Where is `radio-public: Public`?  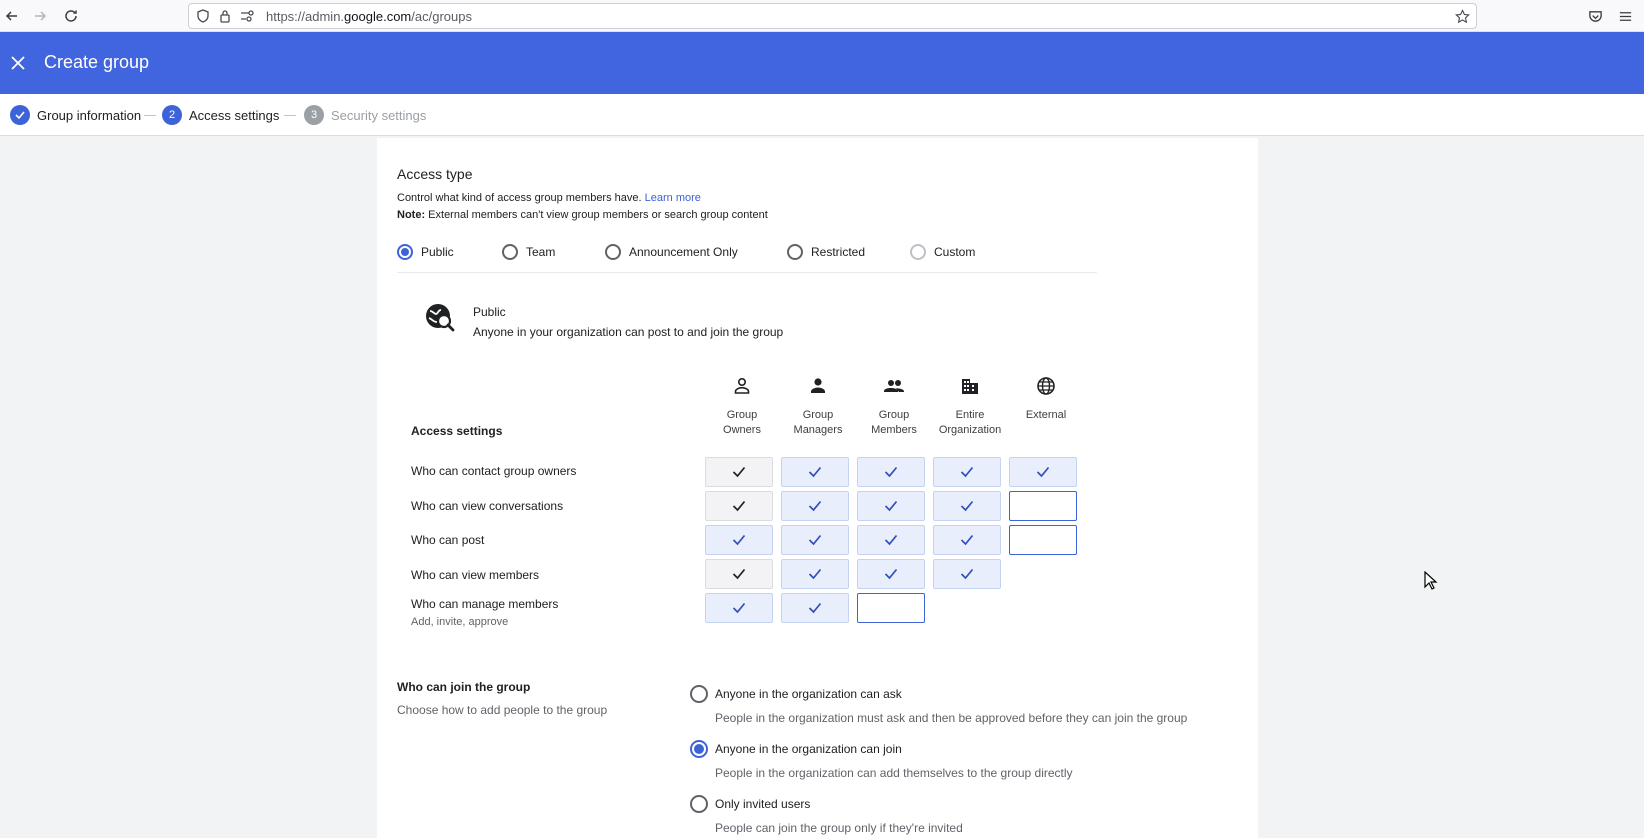
radio-public: Public is located at coordinates (425, 252).